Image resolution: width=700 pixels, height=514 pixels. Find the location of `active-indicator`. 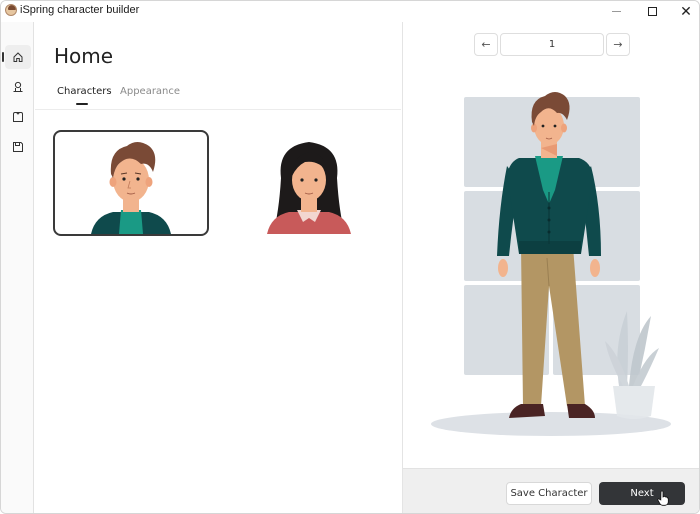

active-indicator is located at coordinates (3, 57).